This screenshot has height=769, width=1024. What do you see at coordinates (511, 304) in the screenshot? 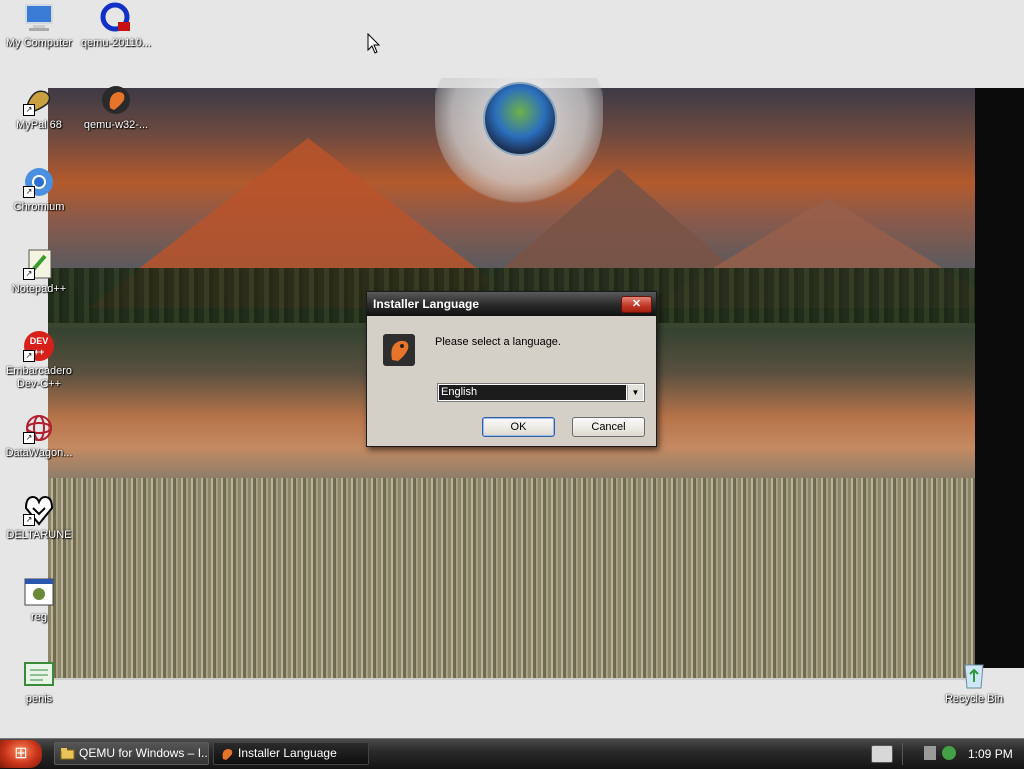
I see `dialog-titlebar: Installer Language ✕` at bounding box center [511, 304].